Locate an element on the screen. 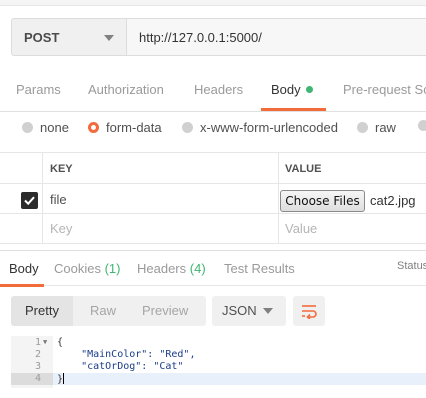  table-empty-key-cell: Key is located at coordinates (161, 229).